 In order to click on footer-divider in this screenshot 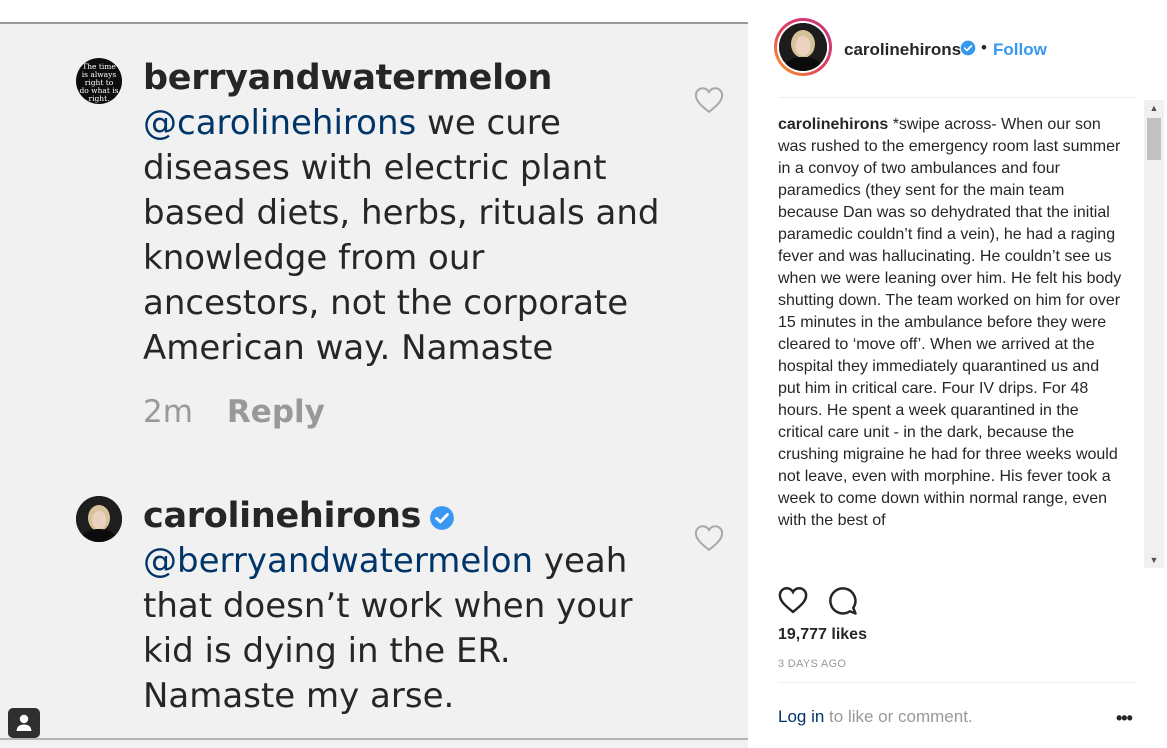, I will do `click(957, 682)`.